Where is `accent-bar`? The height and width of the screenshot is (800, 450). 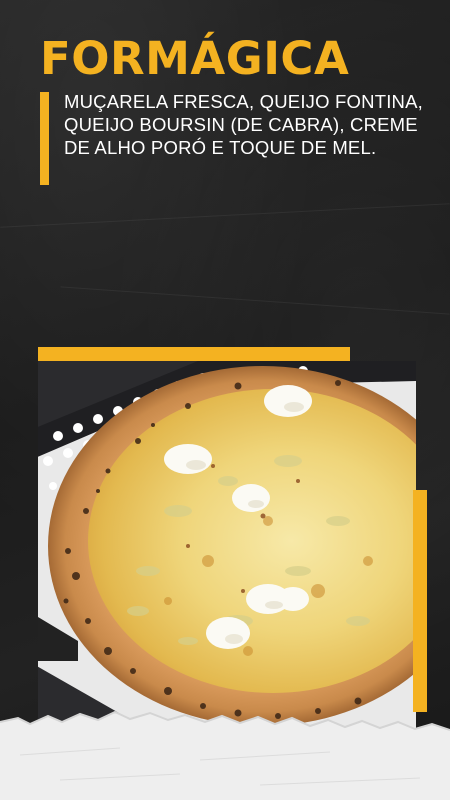 accent-bar is located at coordinates (44, 138).